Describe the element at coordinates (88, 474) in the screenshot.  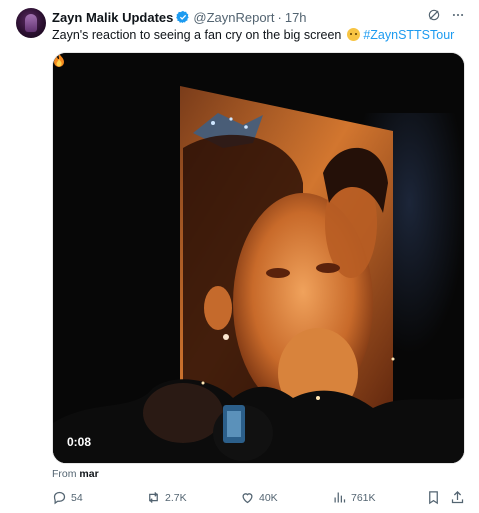
I see `attribution-source: mar` at that location.